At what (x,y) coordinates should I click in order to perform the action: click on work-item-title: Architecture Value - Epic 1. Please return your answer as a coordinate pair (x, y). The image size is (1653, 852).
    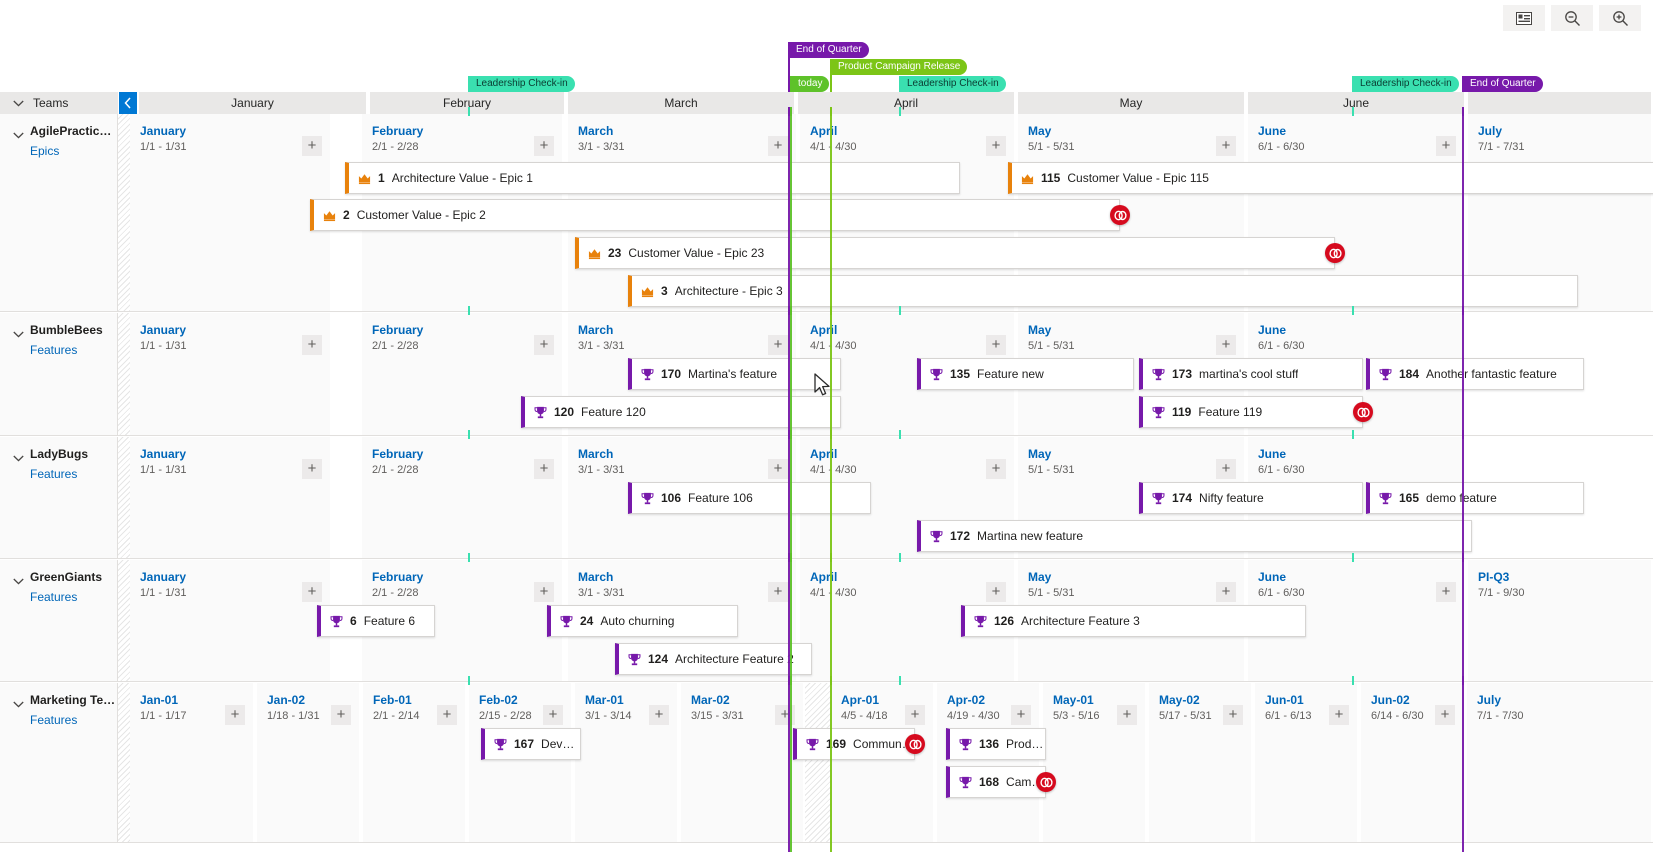
    Looking at the image, I should click on (462, 178).